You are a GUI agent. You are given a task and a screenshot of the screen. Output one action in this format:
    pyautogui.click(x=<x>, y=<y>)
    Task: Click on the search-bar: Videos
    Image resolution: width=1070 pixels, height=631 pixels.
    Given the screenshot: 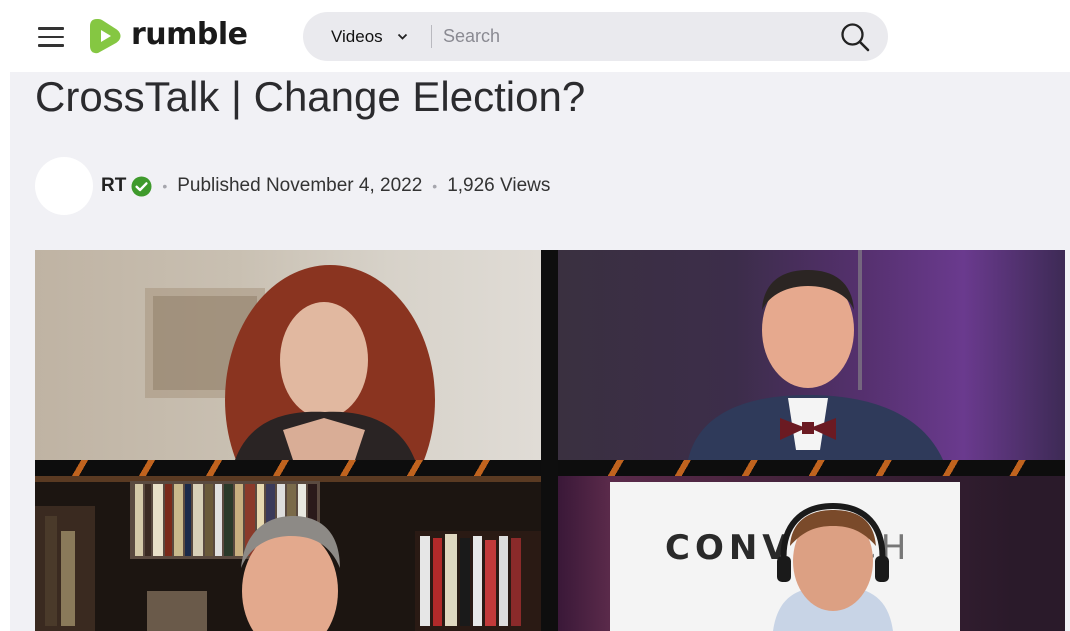 What is the action you would take?
    pyautogui.click(x=595, y=36)
    